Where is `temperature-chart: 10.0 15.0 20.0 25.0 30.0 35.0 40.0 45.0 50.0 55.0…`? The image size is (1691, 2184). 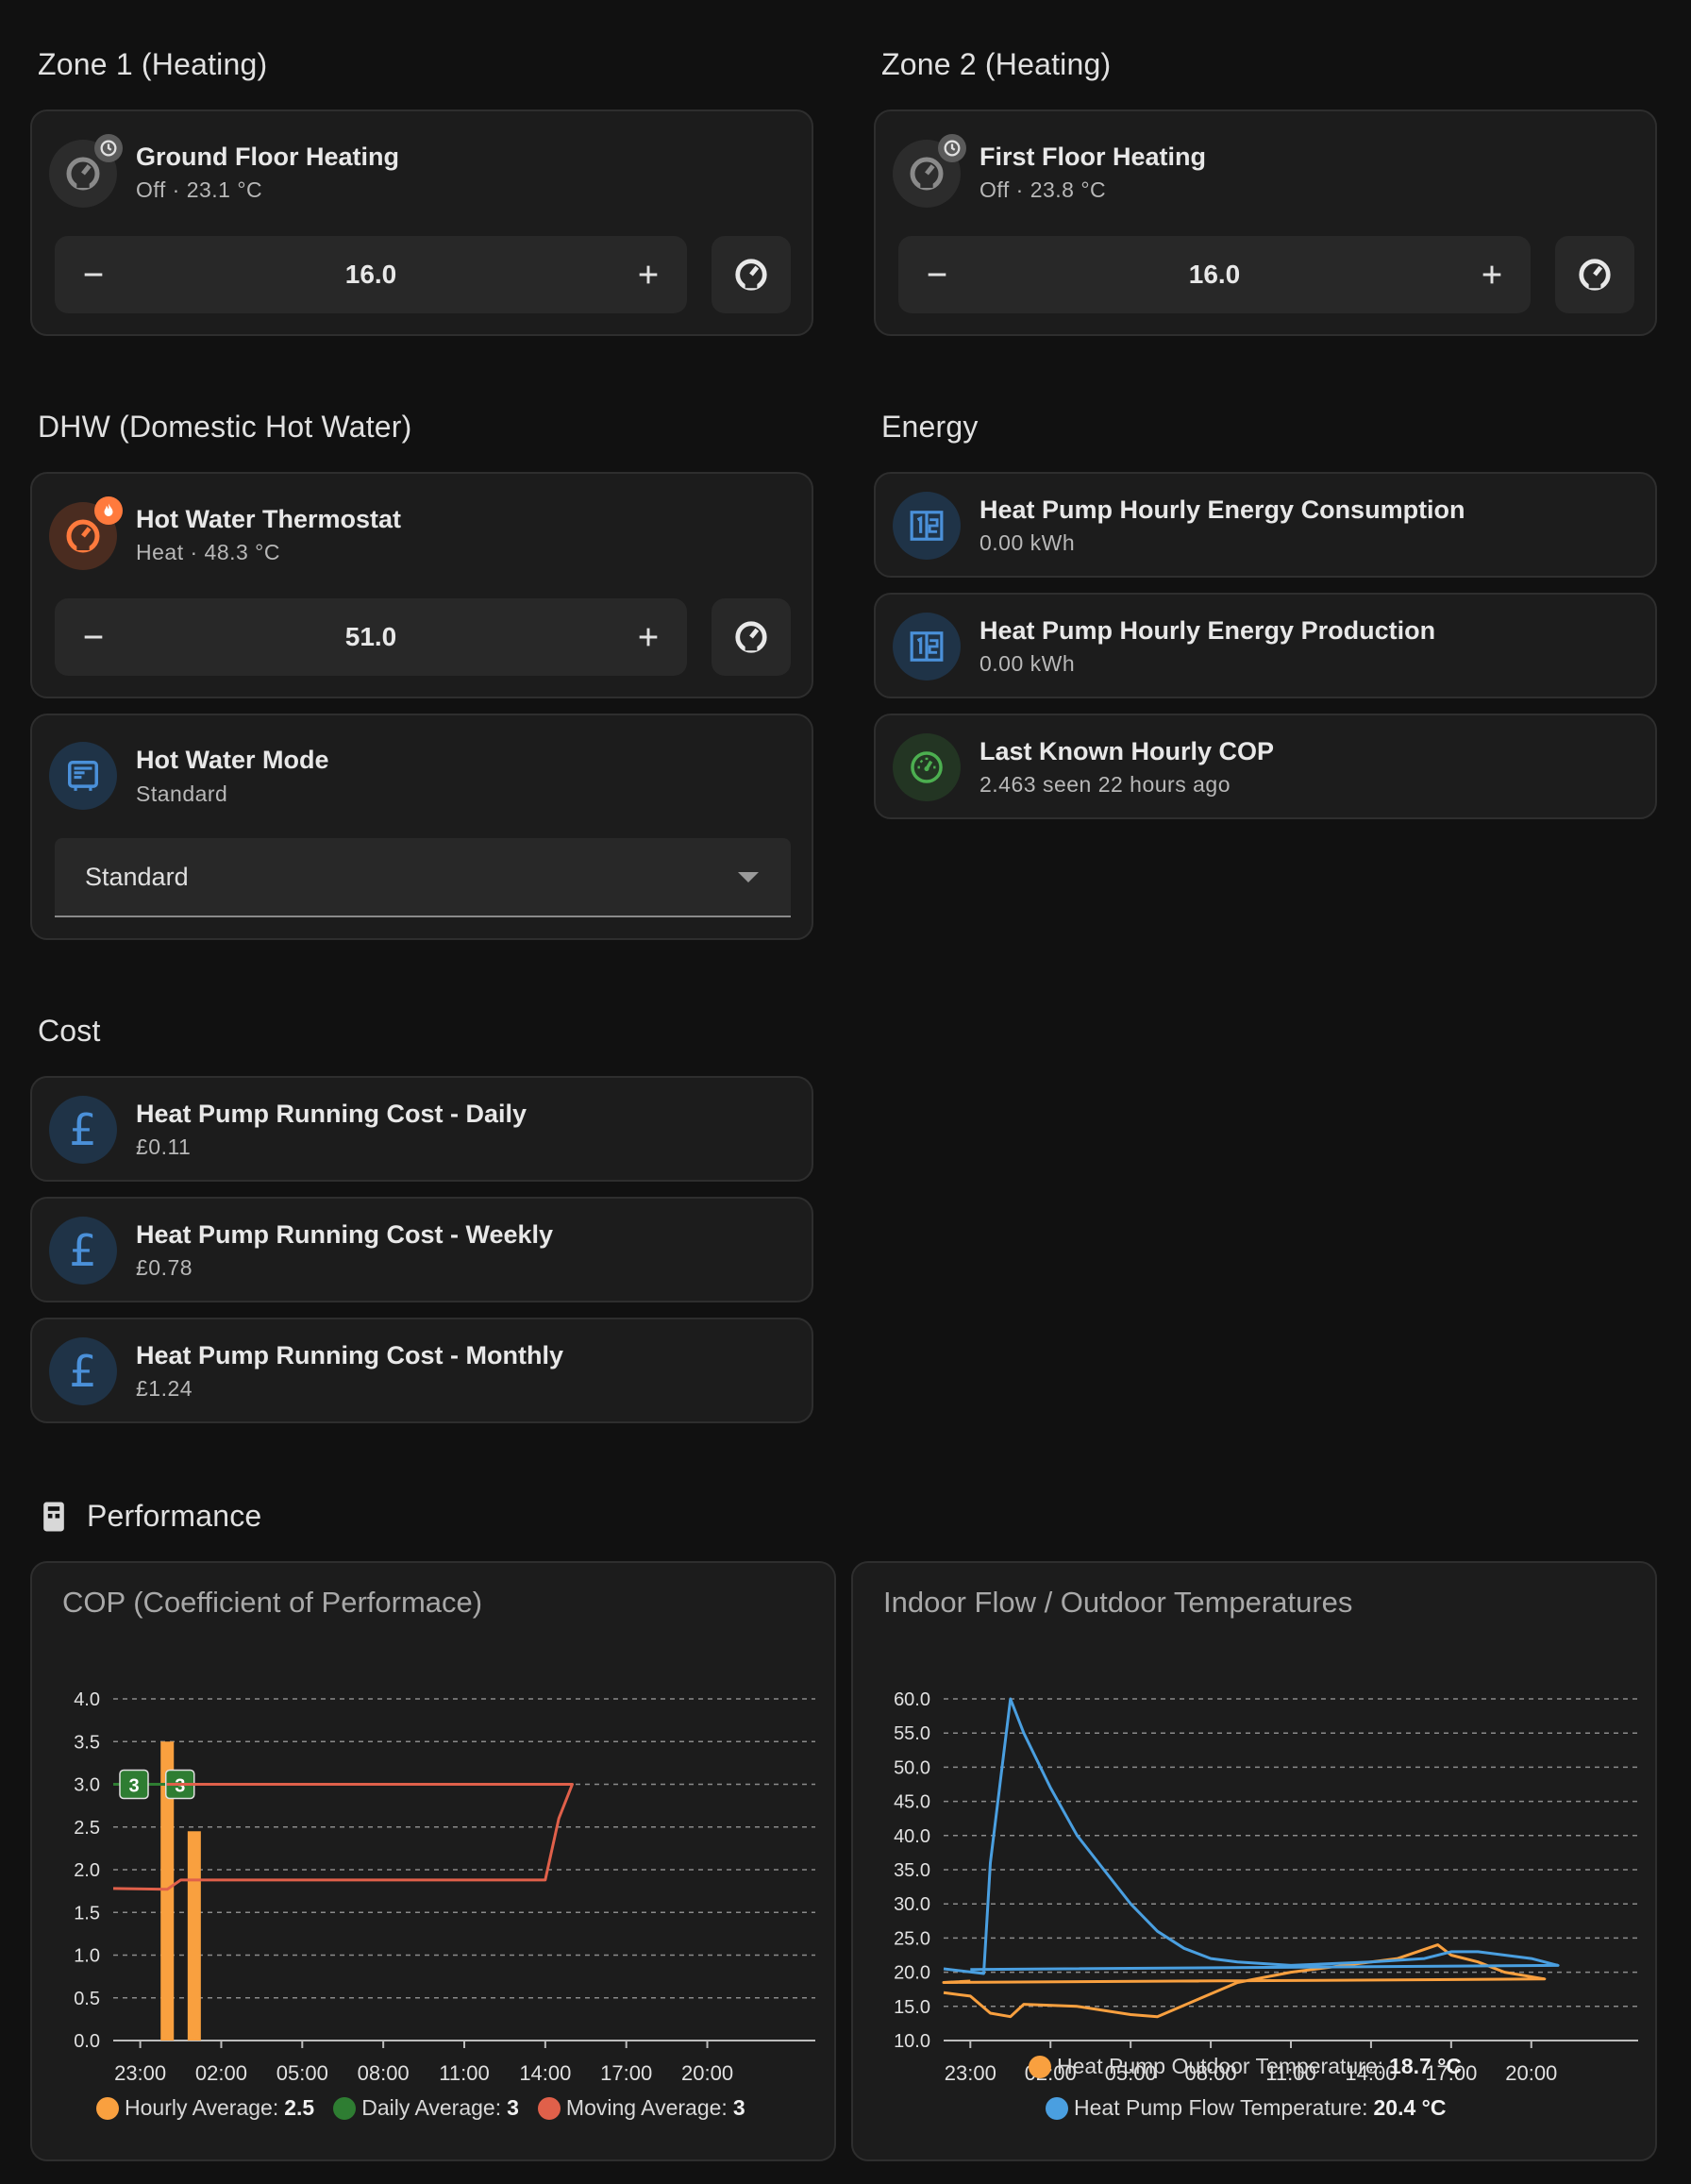
temperature-chart: 10.0 15.0 20.0 25.0 30.0 35.0 40.0 45.0 50.0 55.0… is located at coordinates (1266, 1887).